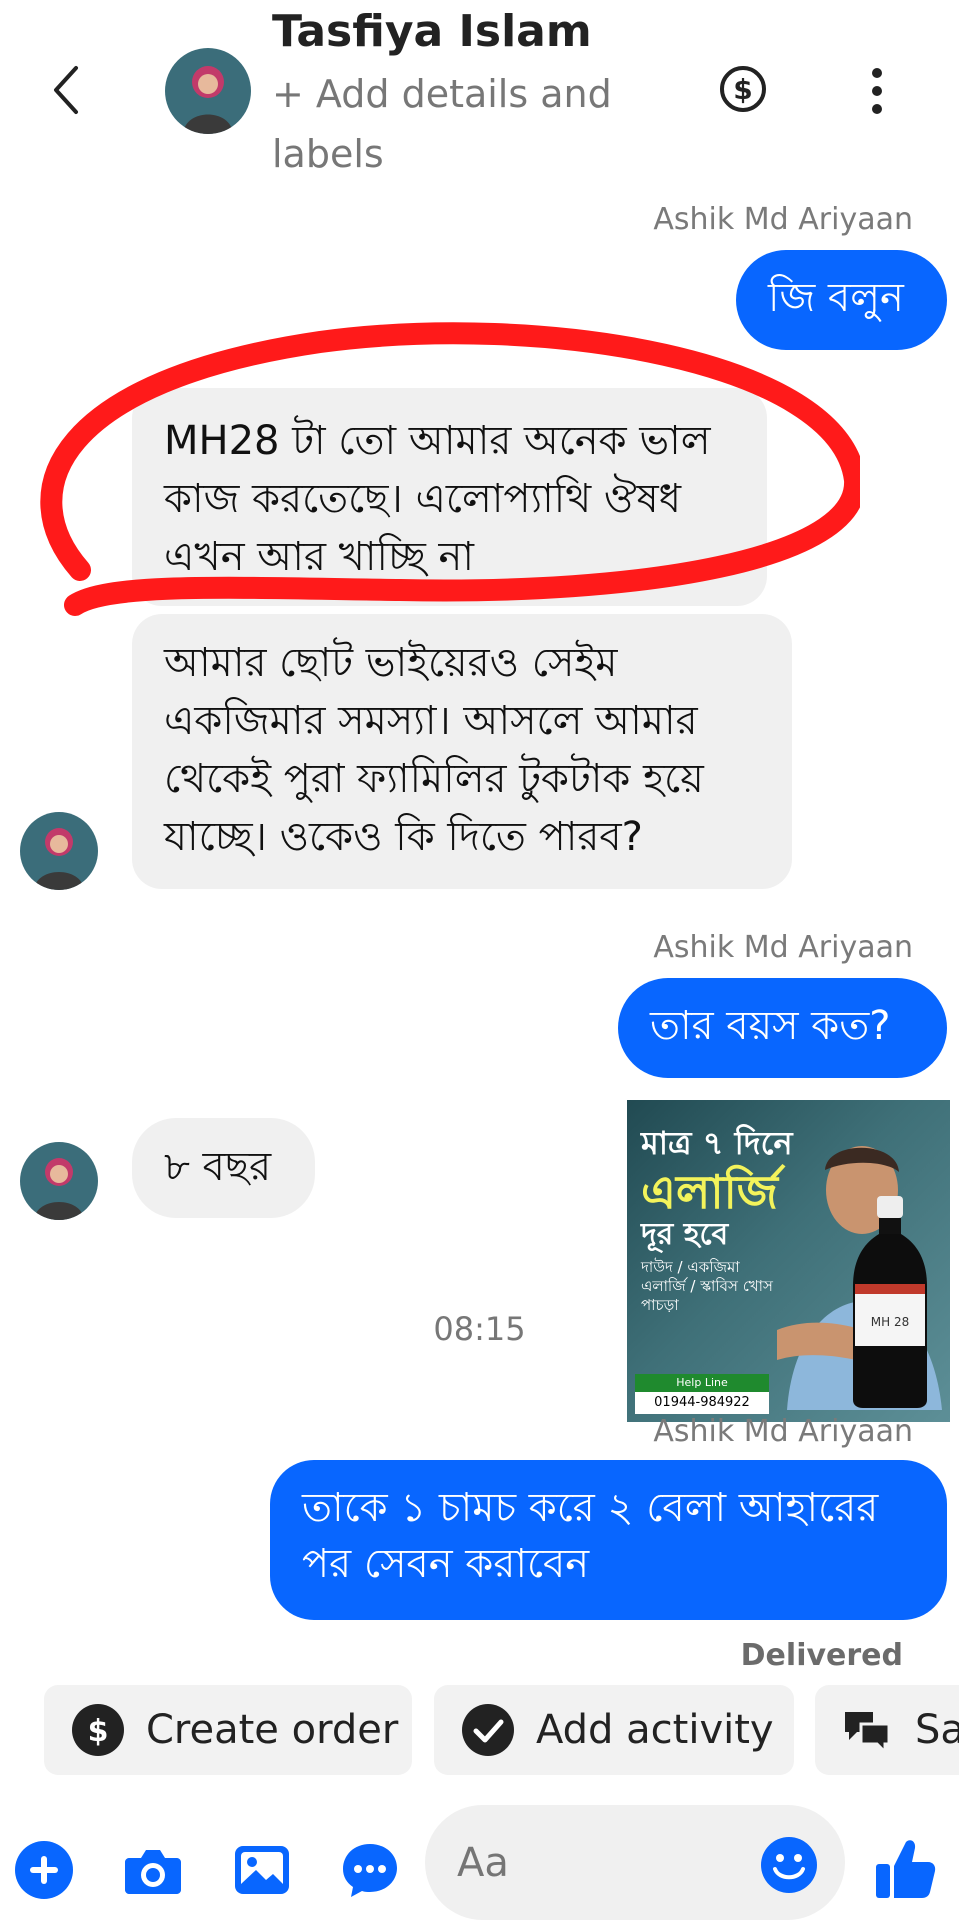  I want to click on add-details-link: + Add details and labels, so click(462, 124).